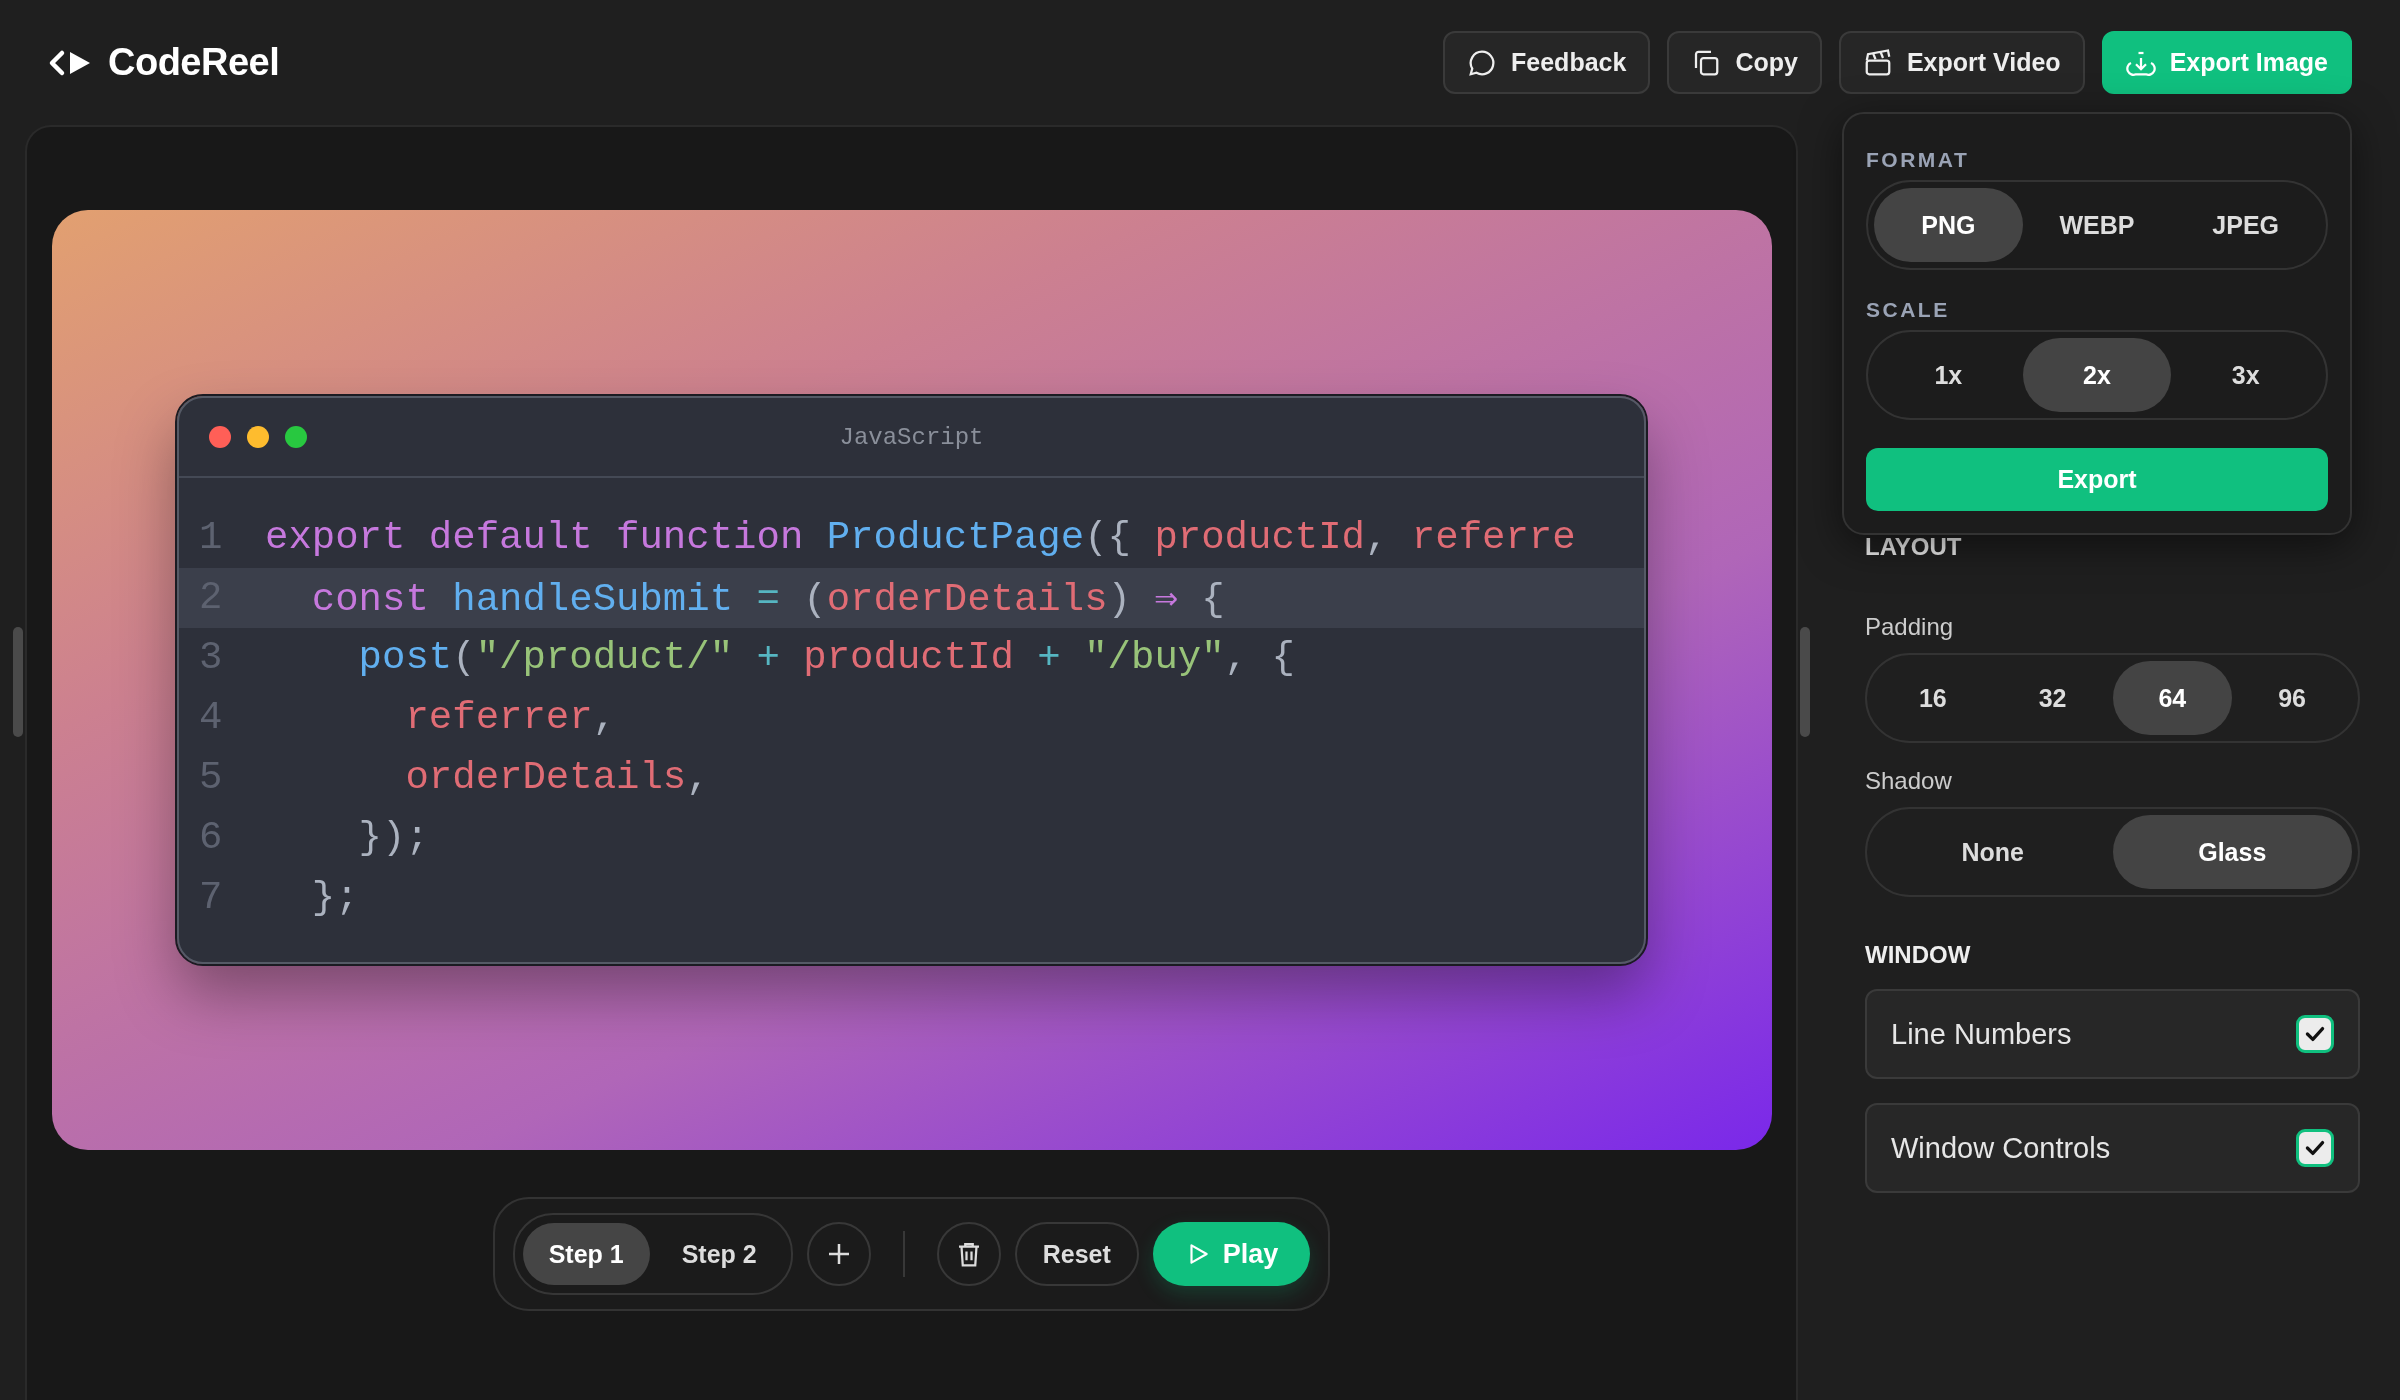 This screenshot has height=1400, width=2400. Describe the element at coordinates (1744, 62) in the screenshot. I see `header-button: Copy` at that location.